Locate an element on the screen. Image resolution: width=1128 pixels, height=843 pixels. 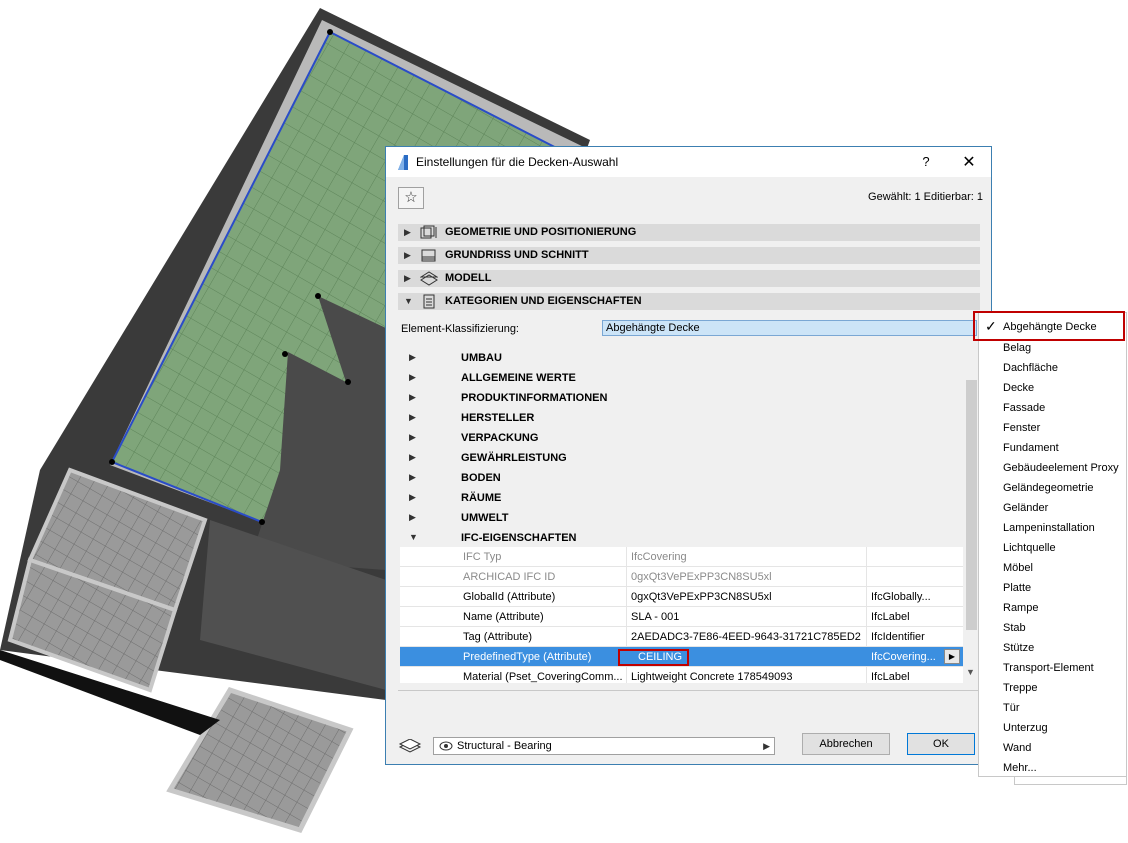
menu-item-selected: Abgehängte Decke is located at coordinates (1050, 327).